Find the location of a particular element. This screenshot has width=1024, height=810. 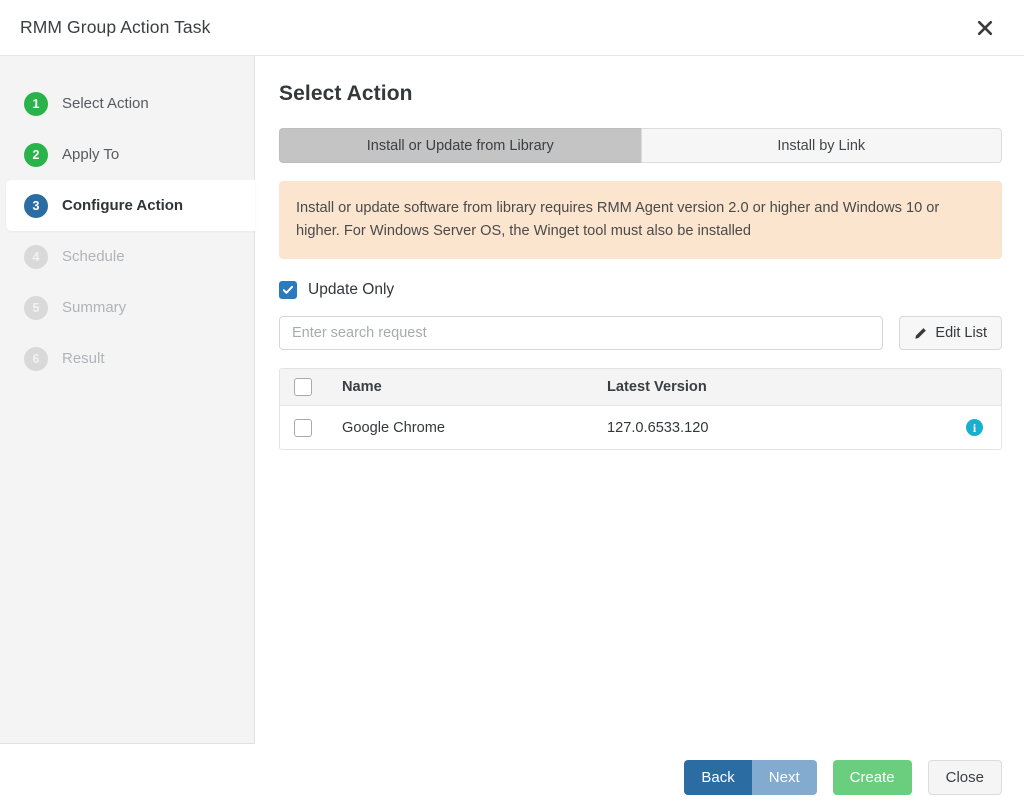

next-button: Next is located at coordinates (784, 777).